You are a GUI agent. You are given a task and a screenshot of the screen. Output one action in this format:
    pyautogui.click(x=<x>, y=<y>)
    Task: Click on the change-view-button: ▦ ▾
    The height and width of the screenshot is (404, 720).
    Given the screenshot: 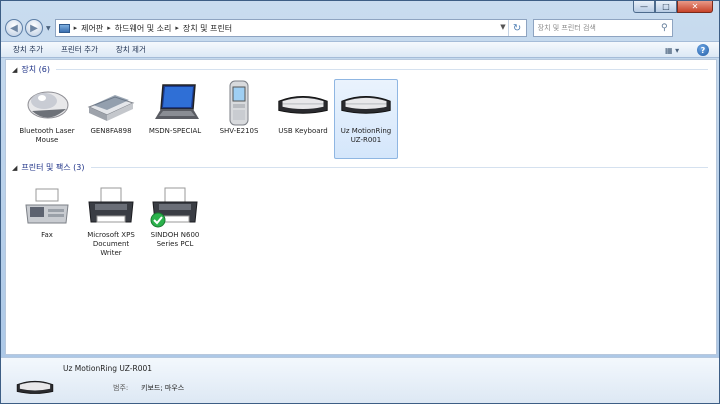 What is the action you would take?
    pyautogui.click(x=673, y=50)
    